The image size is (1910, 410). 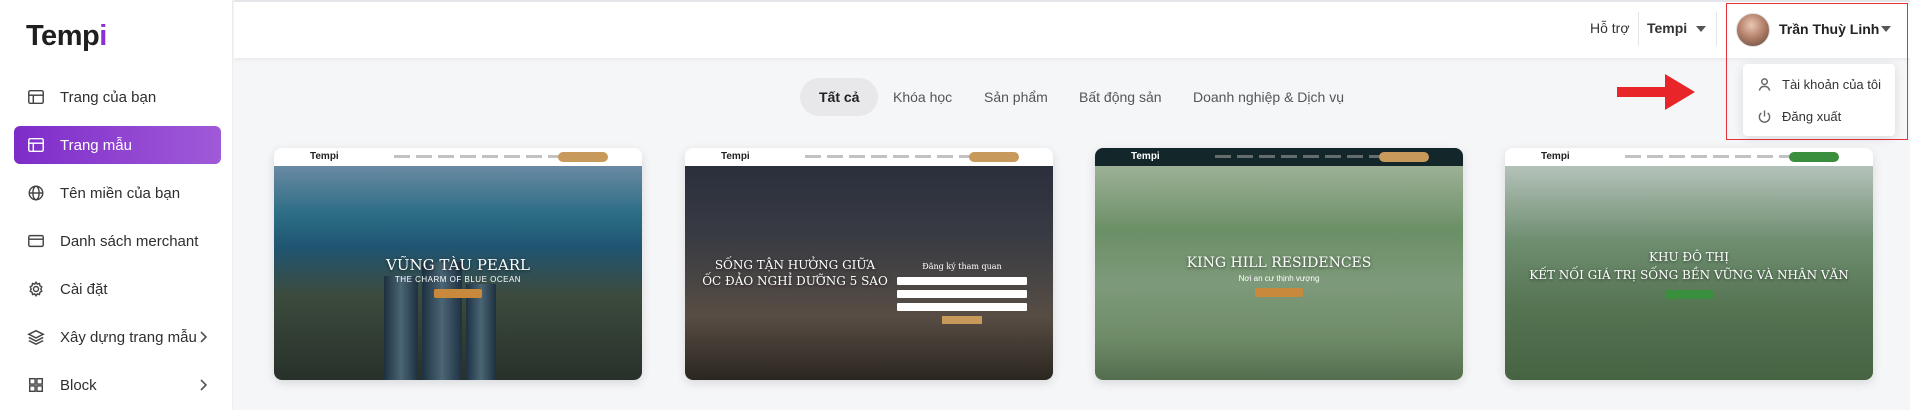 What do you see at coordinates (128, 337) in the screenshot?
I see `sidebar-item-label: Xây dựng trang mẫu` at bounding box center [128, 337].